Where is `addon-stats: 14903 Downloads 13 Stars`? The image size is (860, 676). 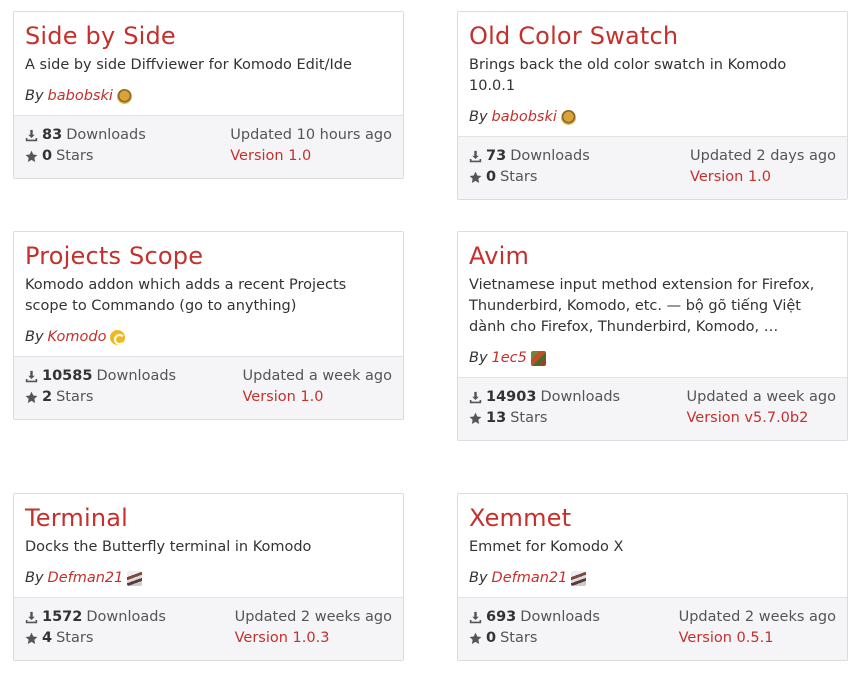 addon-stats: 14903 Downloads 13 Stars is located at coordinates (544, 408).